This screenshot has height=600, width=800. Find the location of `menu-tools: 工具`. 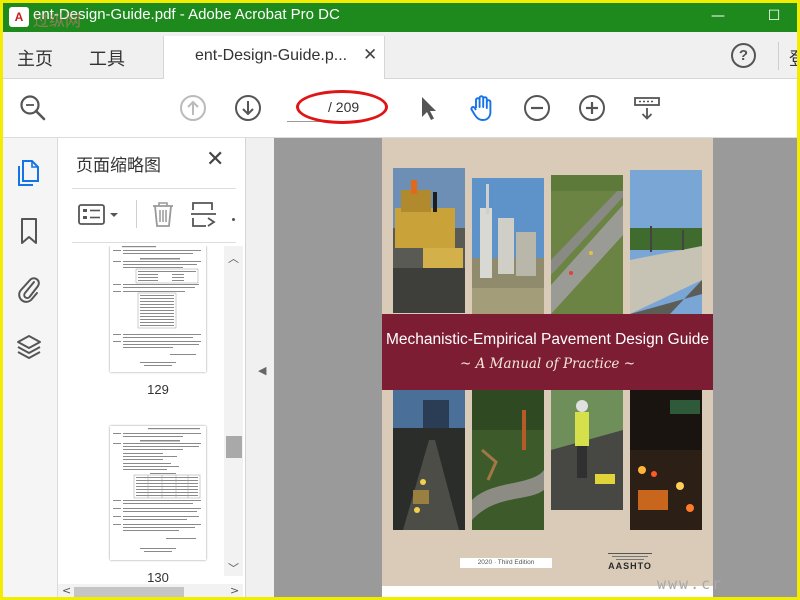

menu-tools: 工具 is located at coordinates (107, 58).